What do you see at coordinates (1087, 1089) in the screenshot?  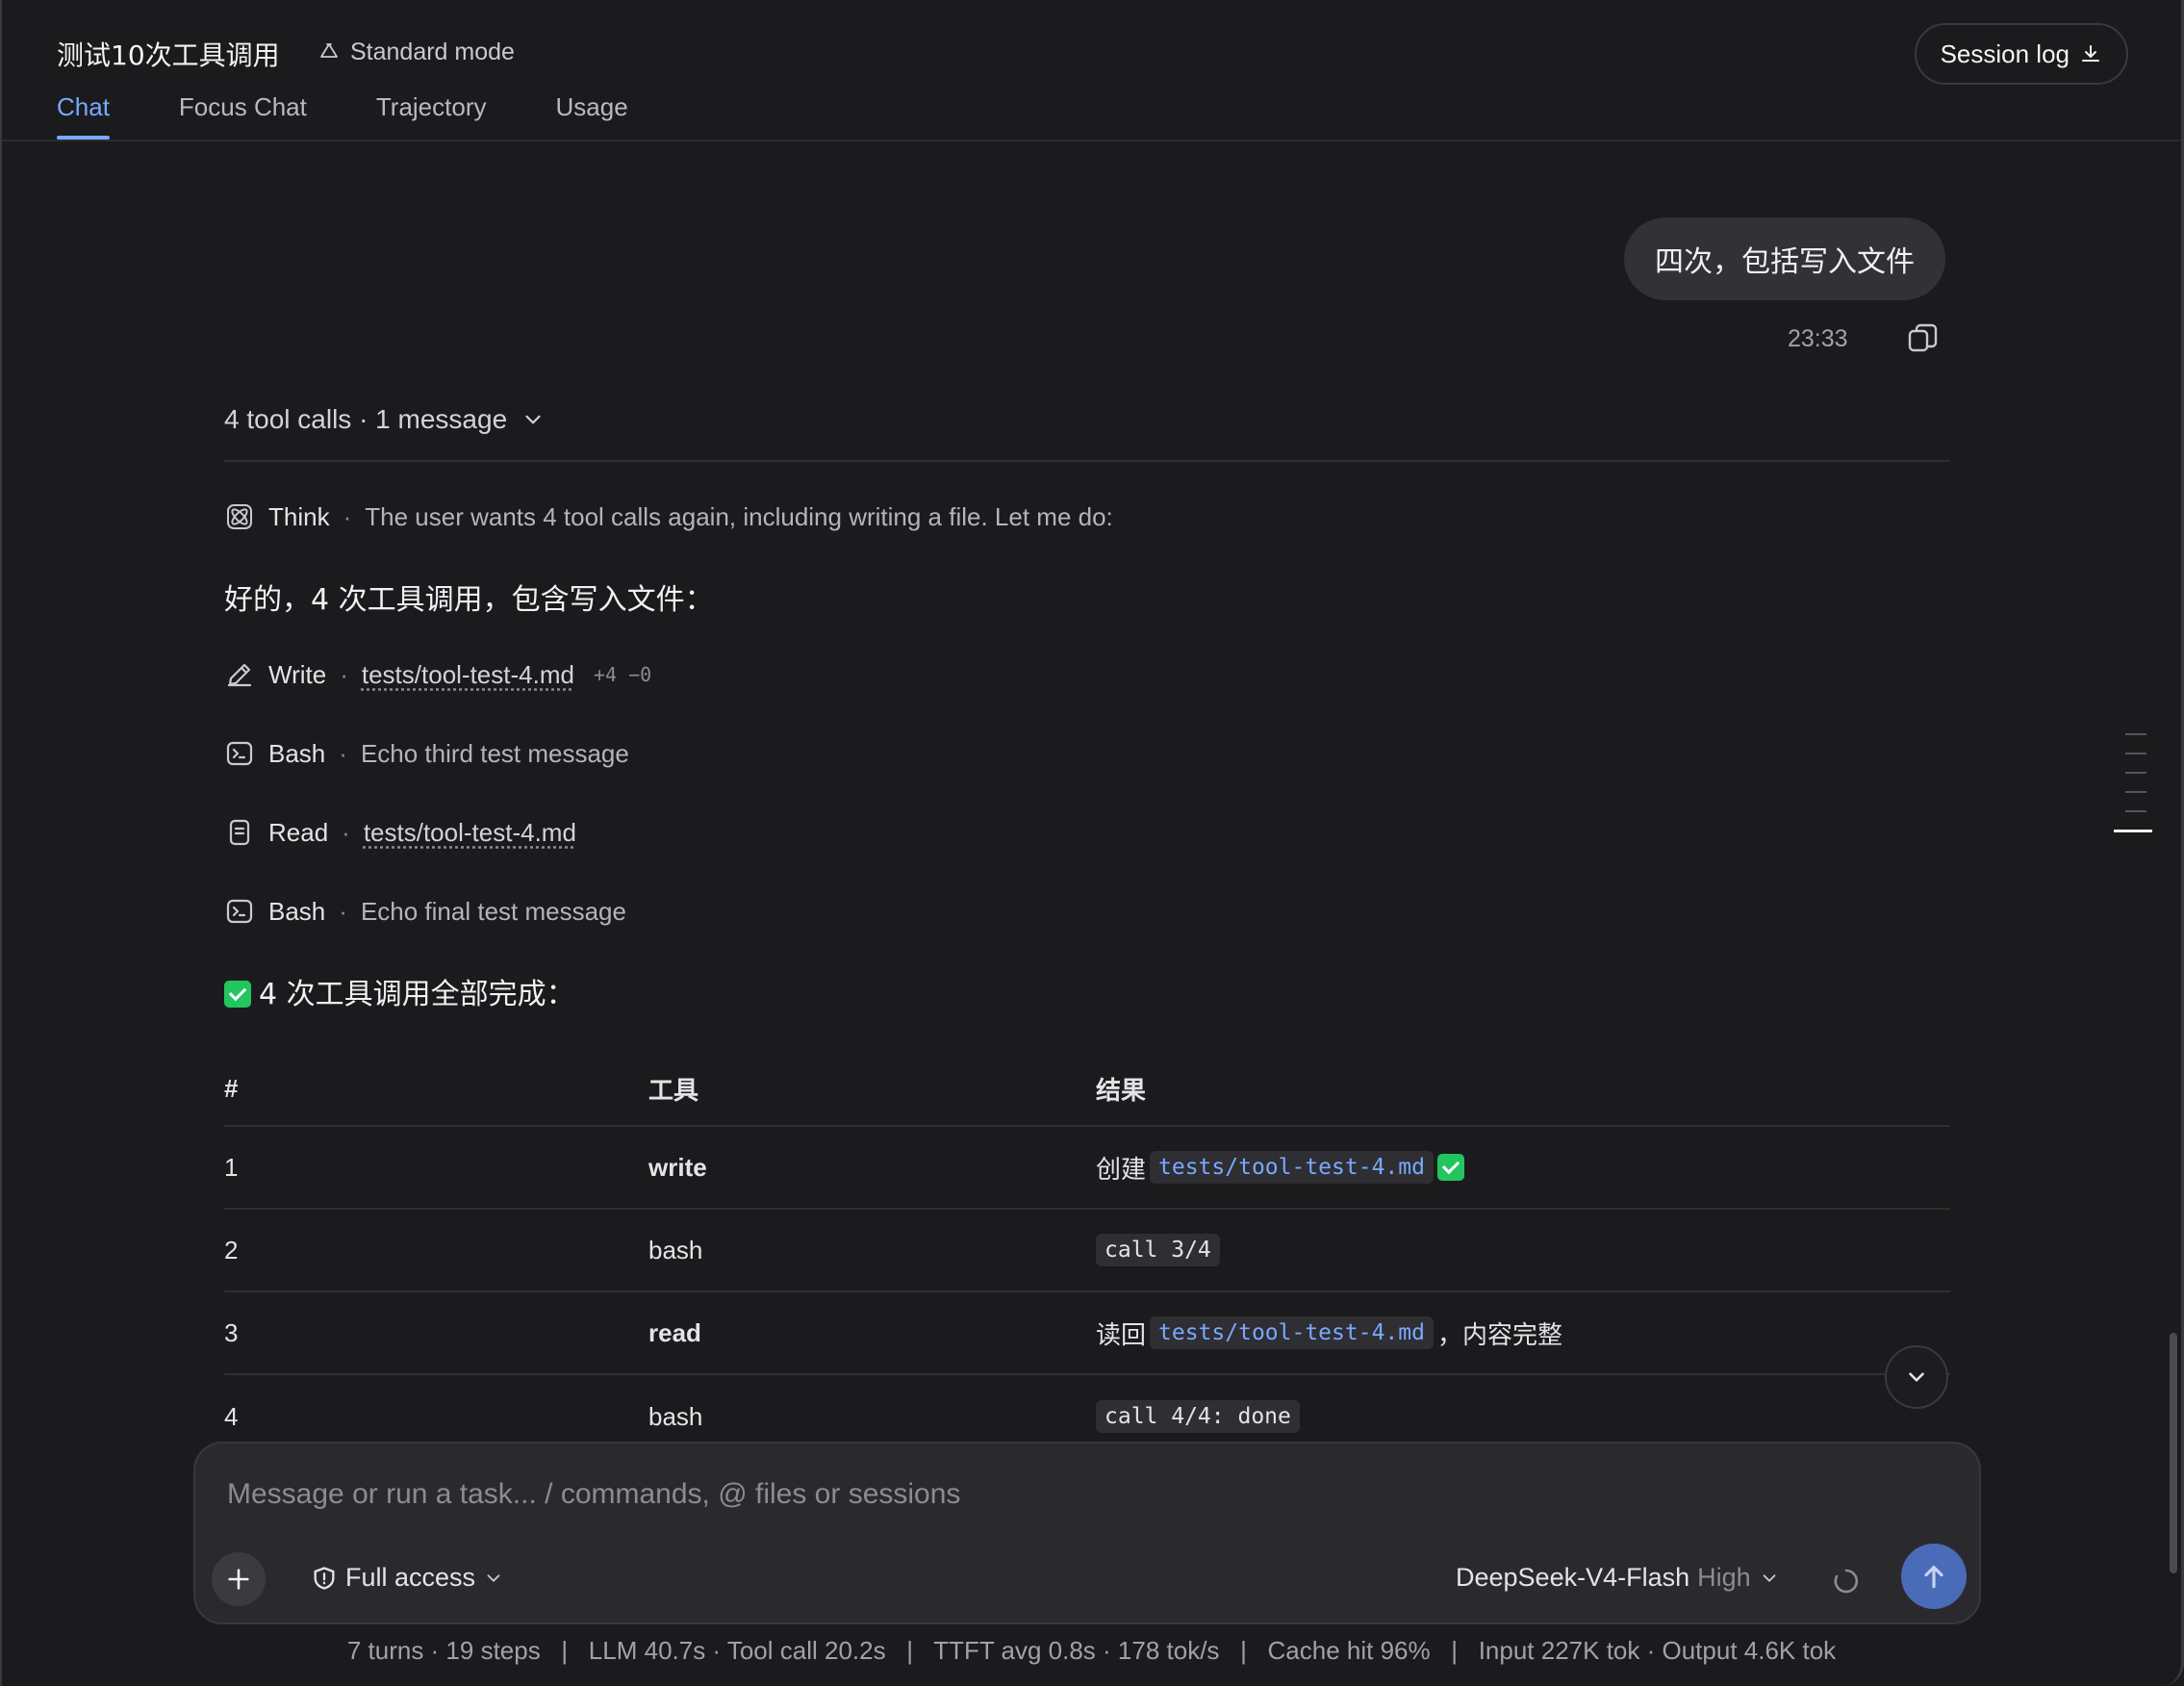 I see `table-header: # 工具 结果` at bounding box center [1087, 1089].